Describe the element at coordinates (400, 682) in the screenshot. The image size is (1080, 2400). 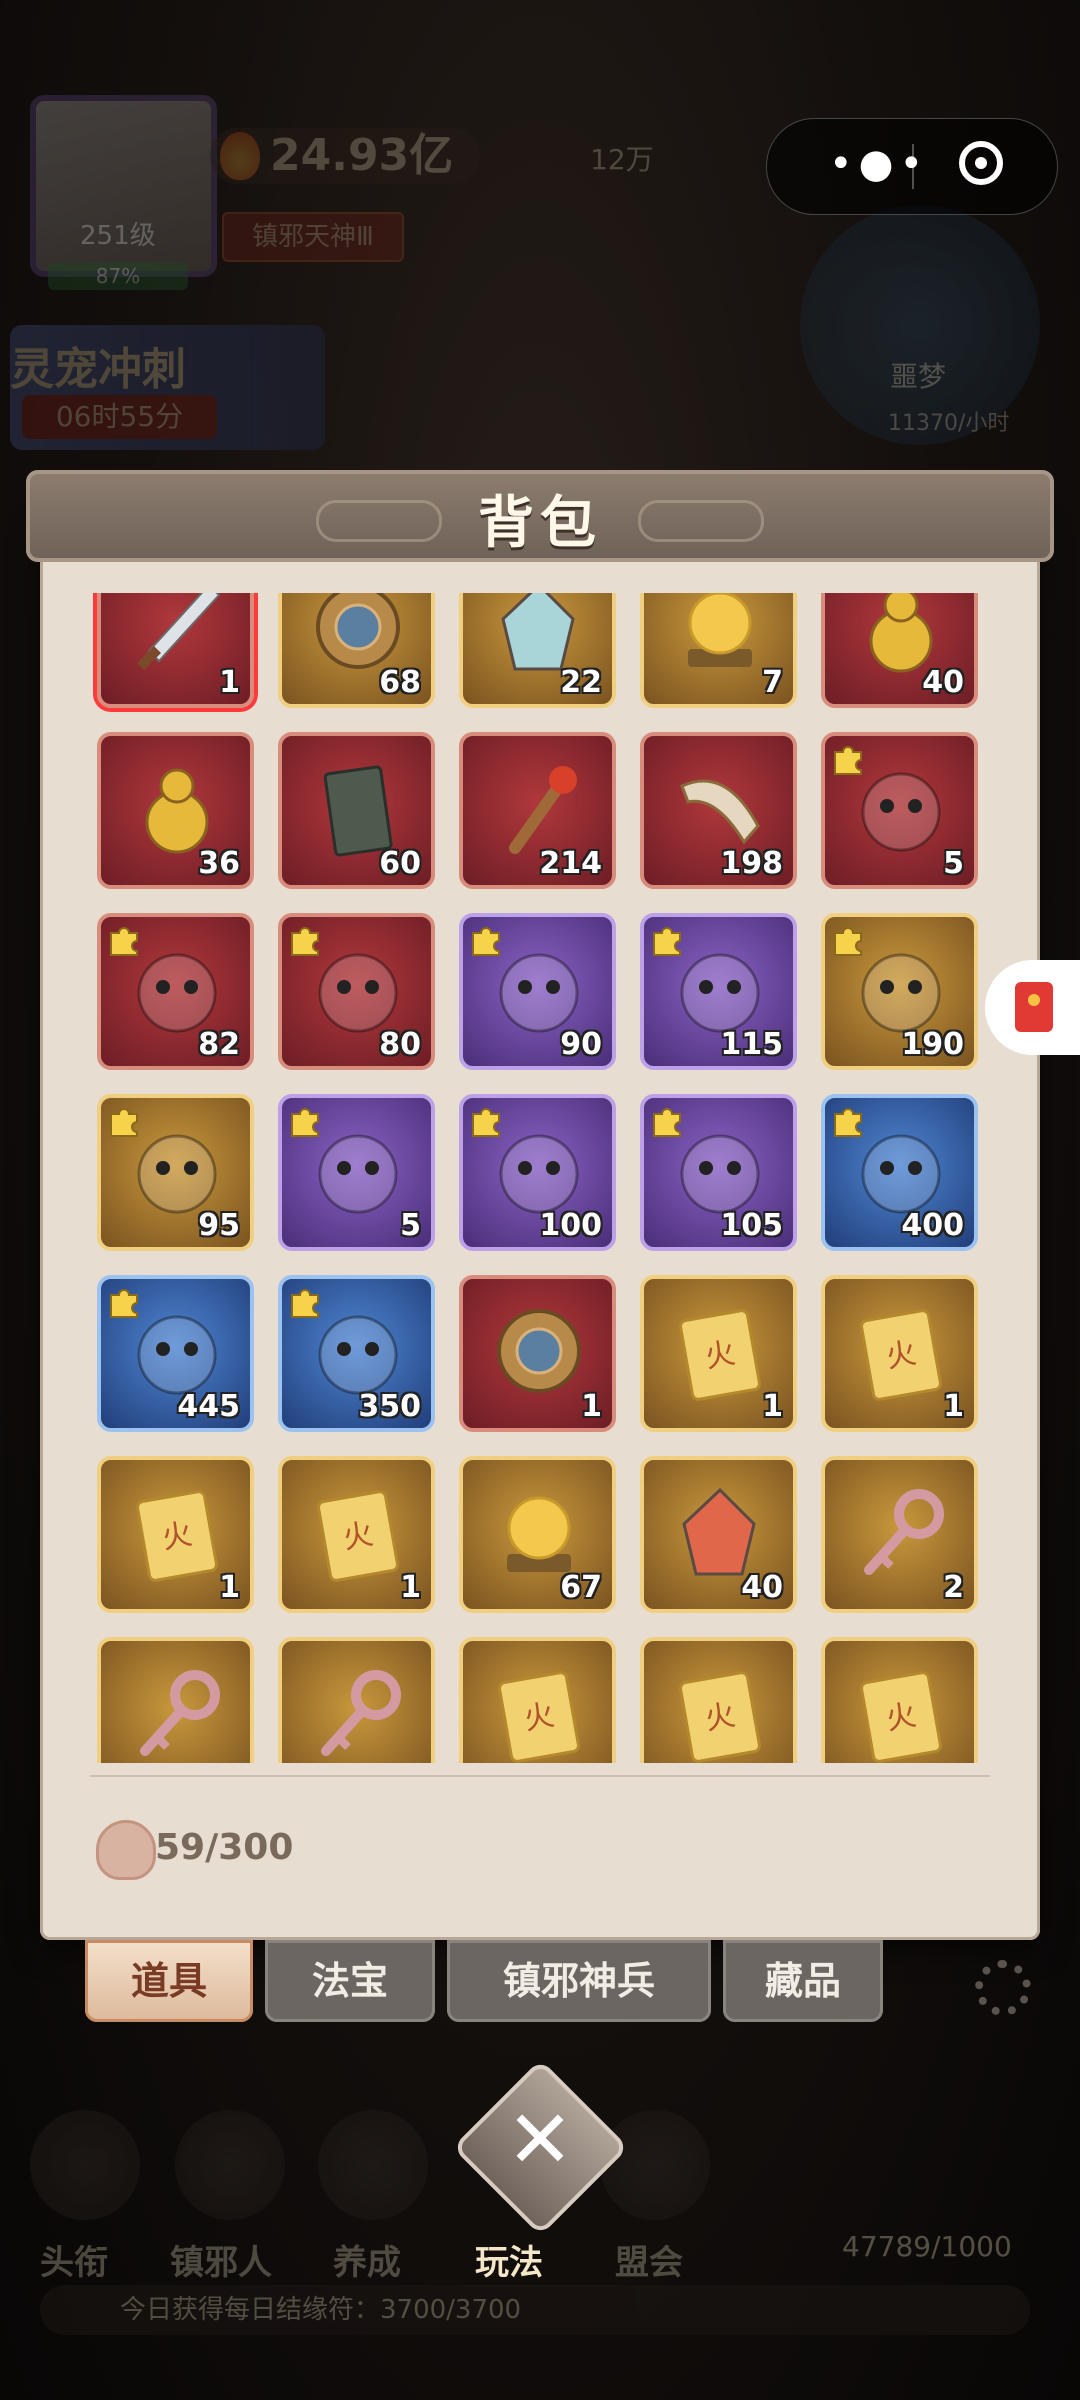
I see `item-quantity: 68` at that location.